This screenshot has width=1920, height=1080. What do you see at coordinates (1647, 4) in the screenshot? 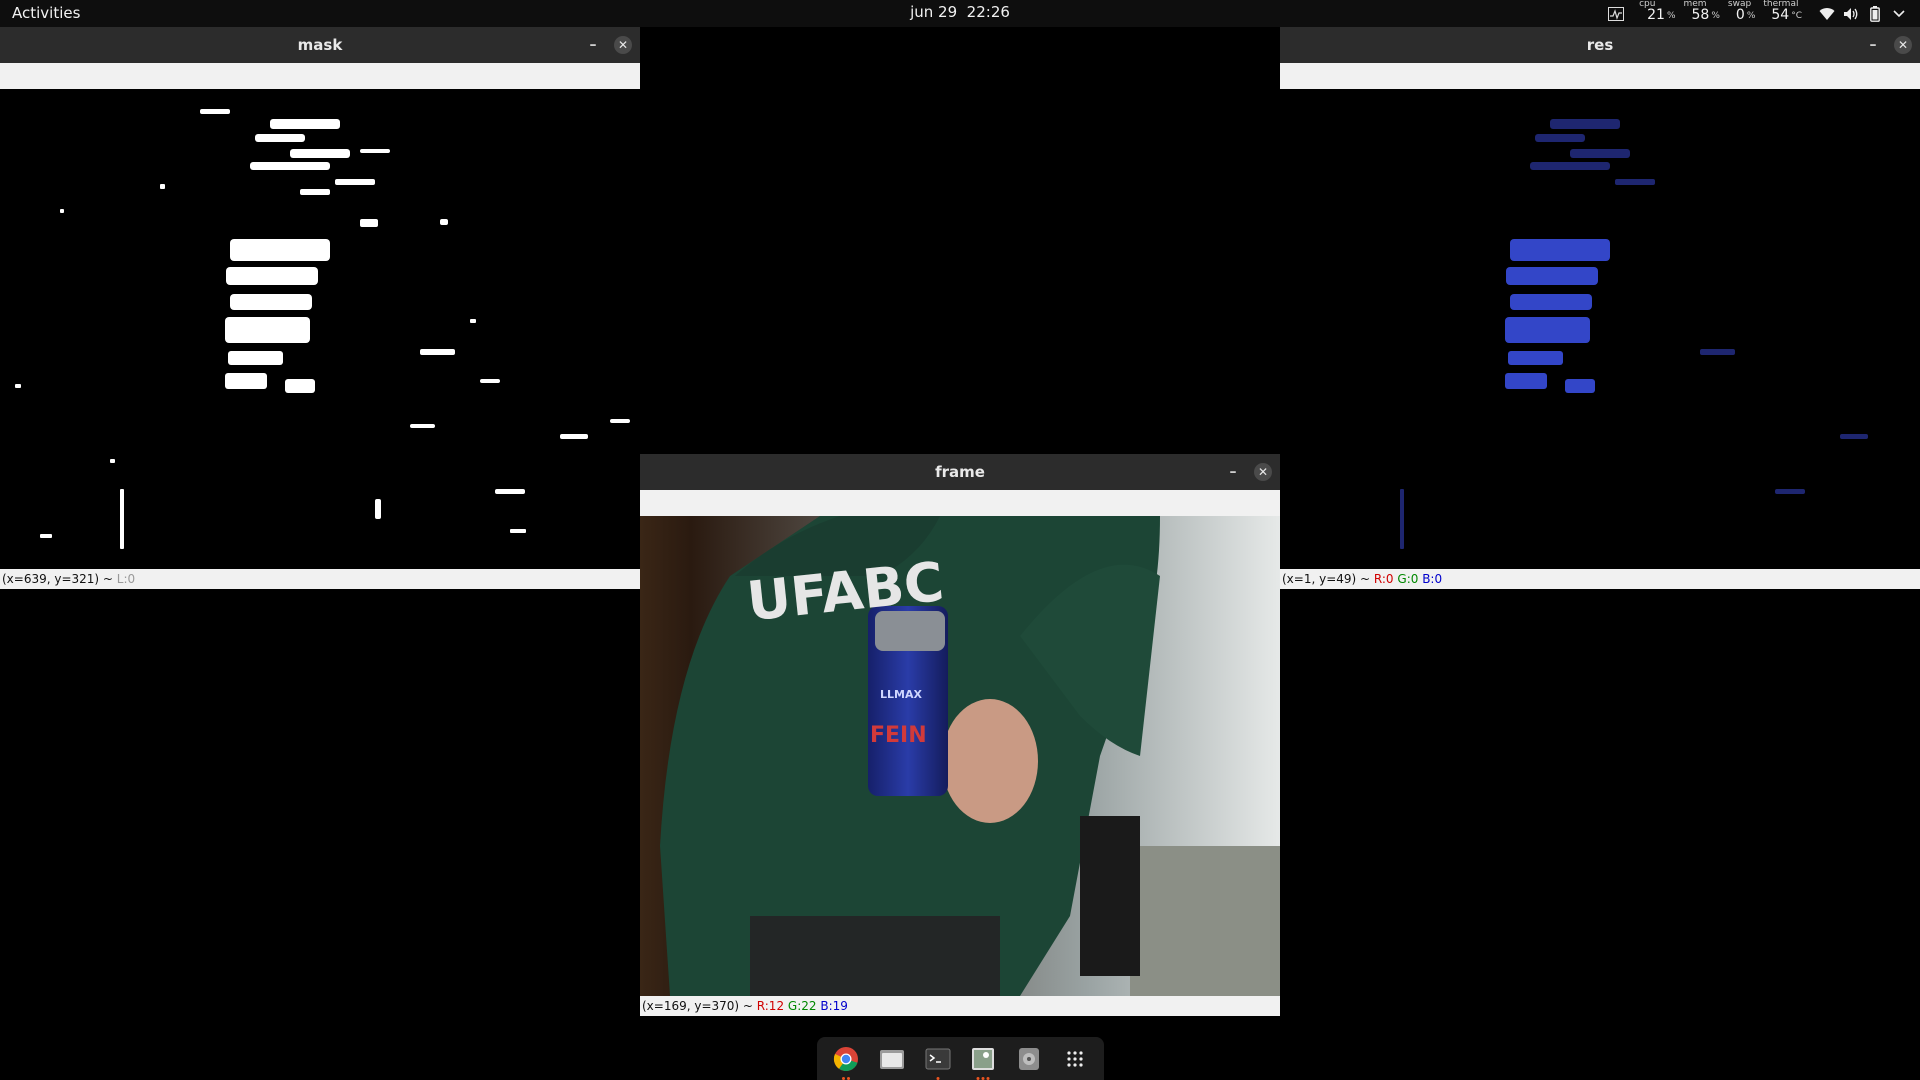
I see `cpu-caption: cpu` at bounding box center [1647, 4].